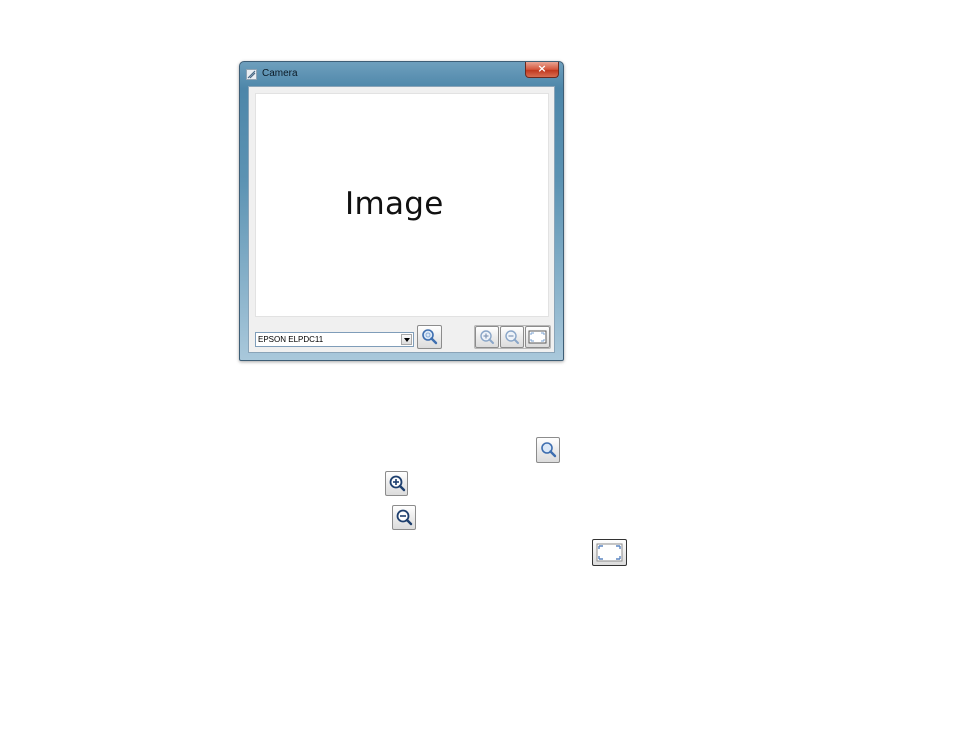  What do you see at coordinates (280, 73) in the screenshot?
I see `window-title: Camera` at bounding box center [280, 73].